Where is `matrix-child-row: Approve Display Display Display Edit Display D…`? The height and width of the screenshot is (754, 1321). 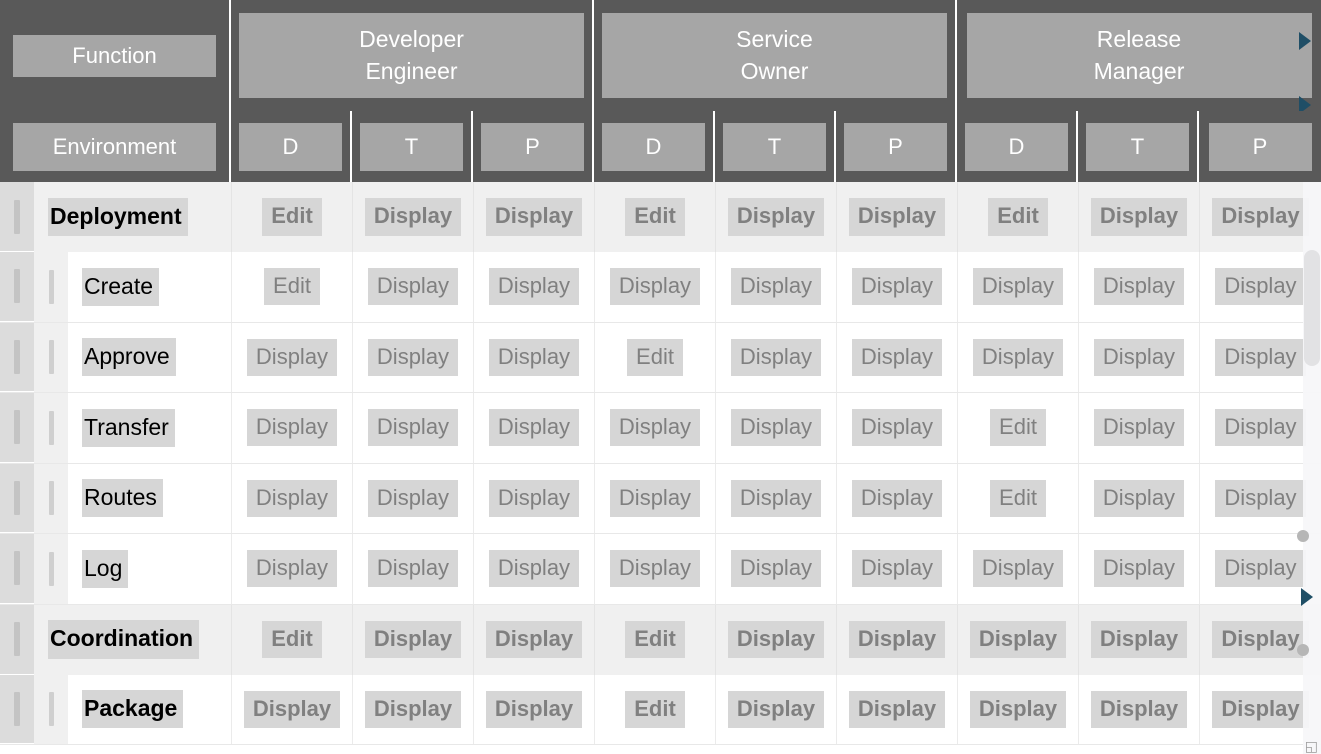
matrix-child-row: Approve Display Display Display Edit Display D… is located at coordinates (660, 357).